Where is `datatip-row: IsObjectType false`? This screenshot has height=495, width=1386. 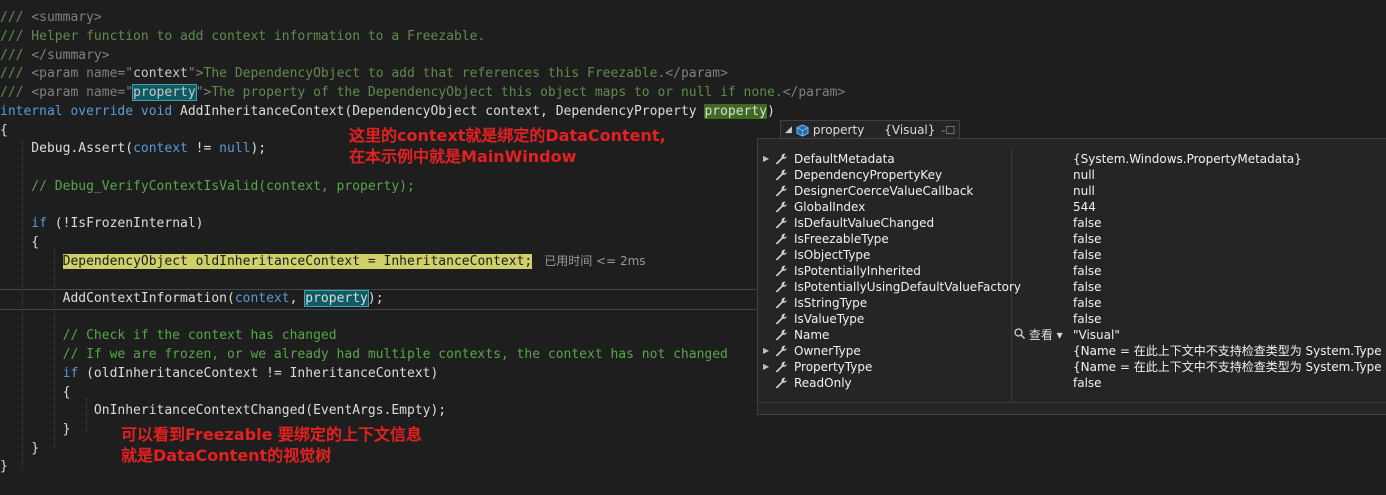
datatip-row: IsObjectType false is located at coordinates (1072, 255).